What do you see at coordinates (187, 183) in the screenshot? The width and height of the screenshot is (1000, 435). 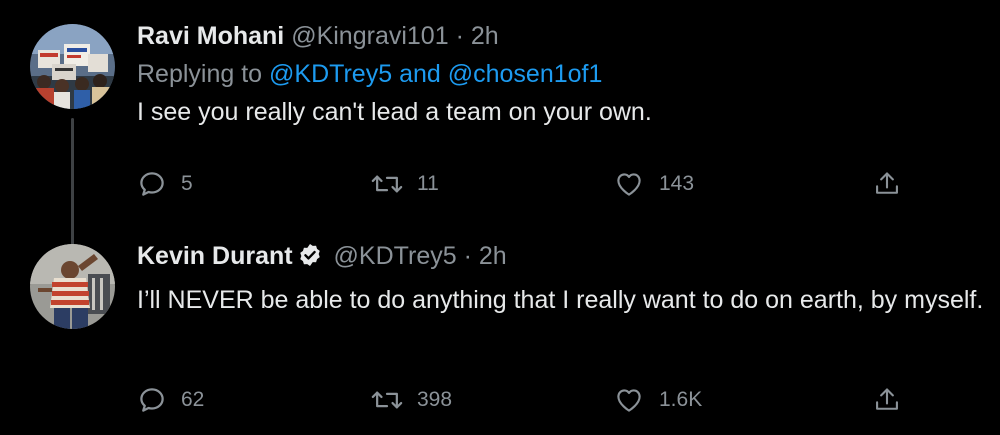 I see `reply-count: 5` at bounding box center [187, 183].